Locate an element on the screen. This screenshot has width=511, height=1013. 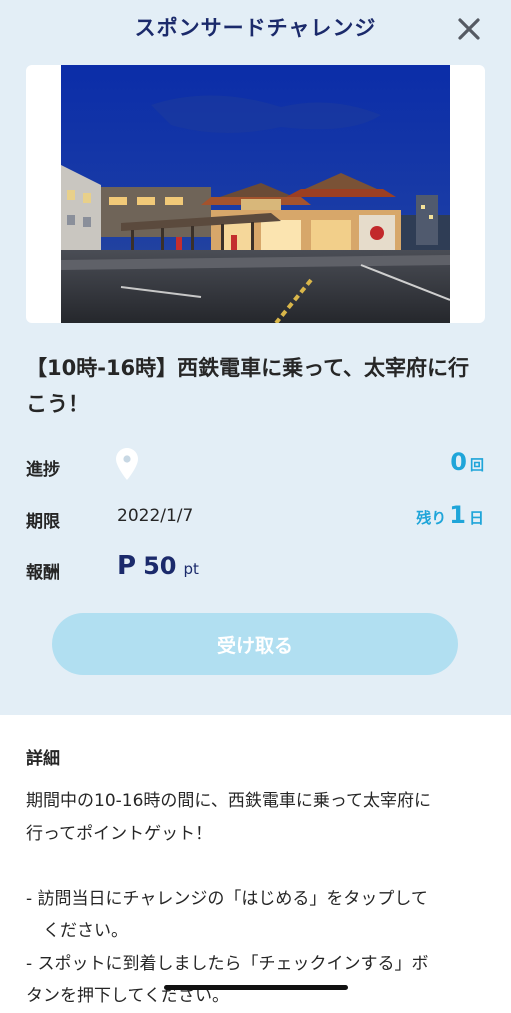
details-heading: 詳細 is located at coordinates (43, 759).